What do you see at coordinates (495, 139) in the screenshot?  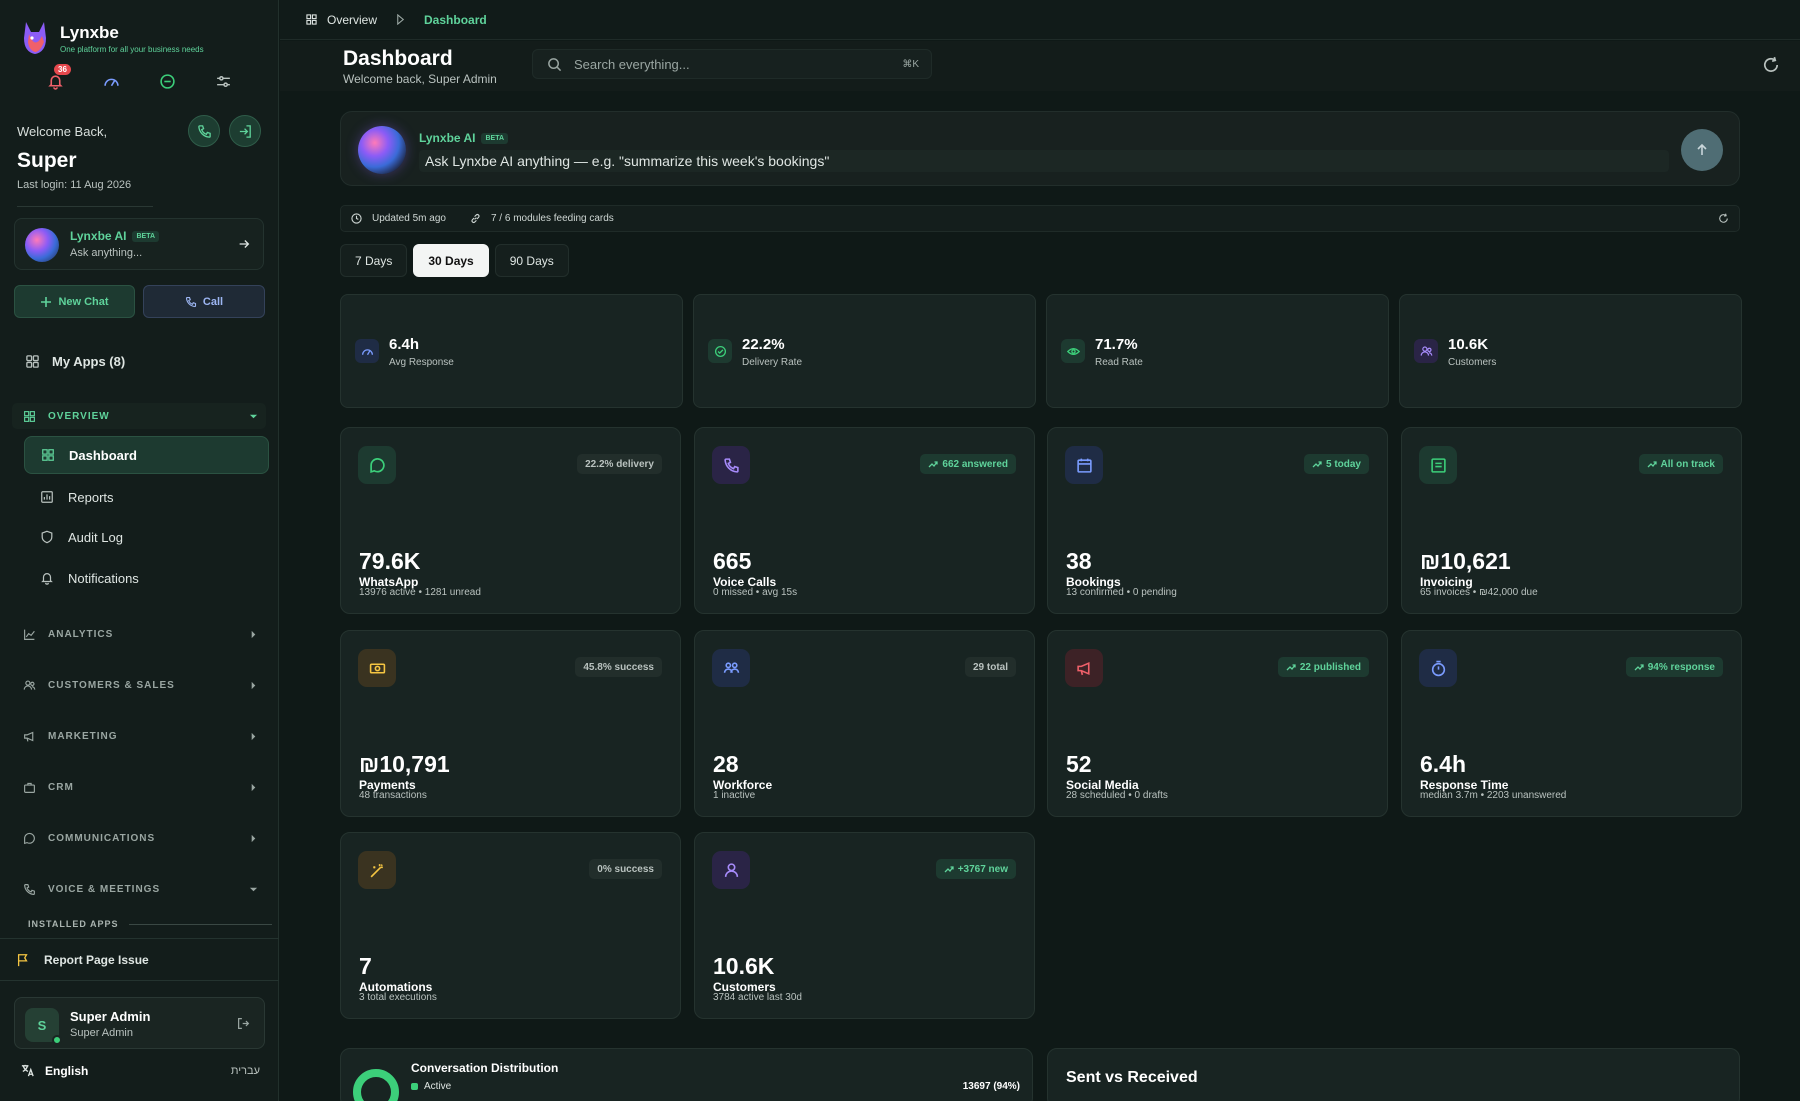 I see `beta-badge: BETA` at bounding box center [495, 139].